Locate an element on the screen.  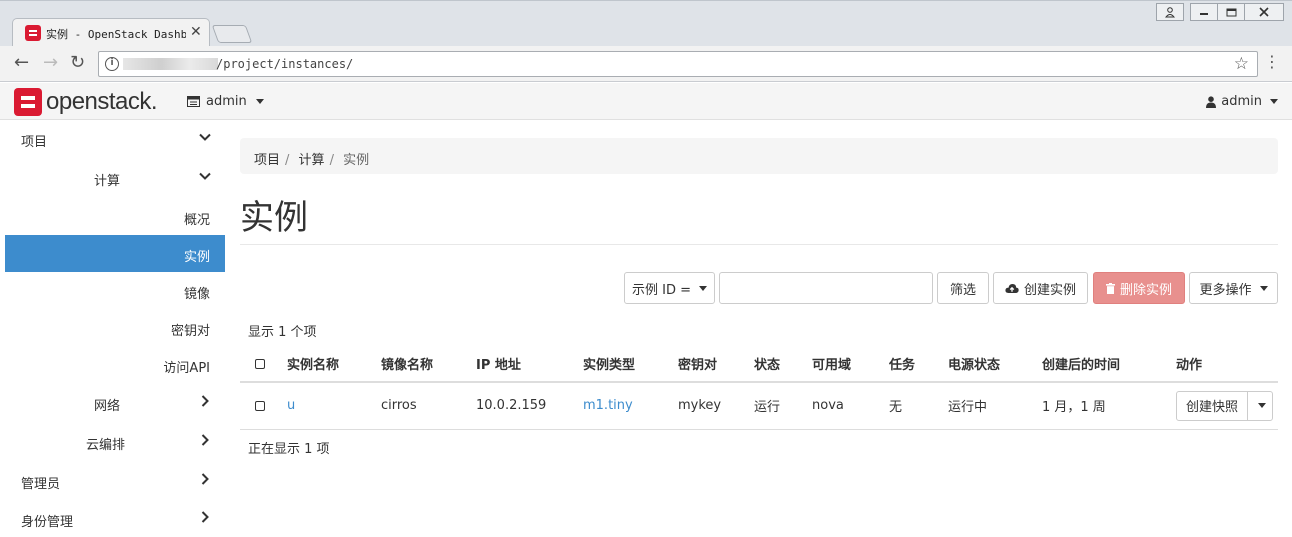
filter-button-label: 筛选 is located at coordinates (962, 290).